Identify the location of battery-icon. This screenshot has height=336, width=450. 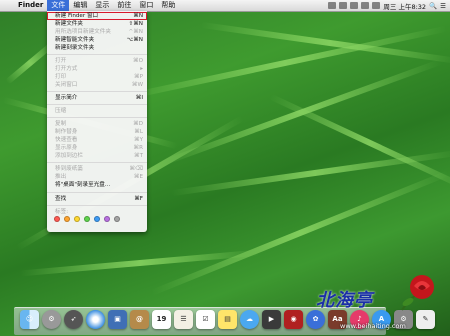
(365, 5).